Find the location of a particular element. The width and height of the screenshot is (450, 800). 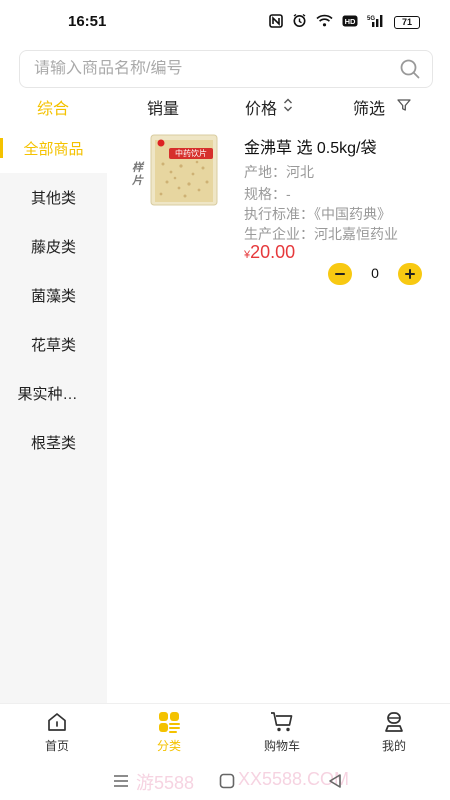

sidebar-item-label: 其他类 is located at coordinates (53, 198).